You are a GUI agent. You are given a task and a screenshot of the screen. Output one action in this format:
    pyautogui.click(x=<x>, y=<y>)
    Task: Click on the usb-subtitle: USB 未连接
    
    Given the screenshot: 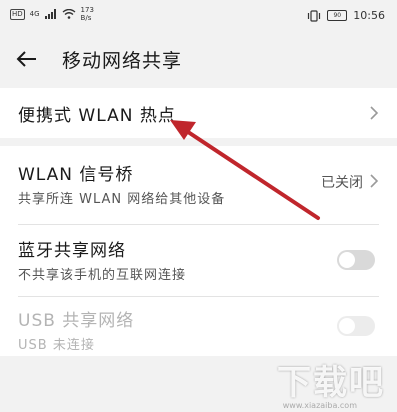 What is the action you would take?
    pyautogui.click(x=56, y=345)
    